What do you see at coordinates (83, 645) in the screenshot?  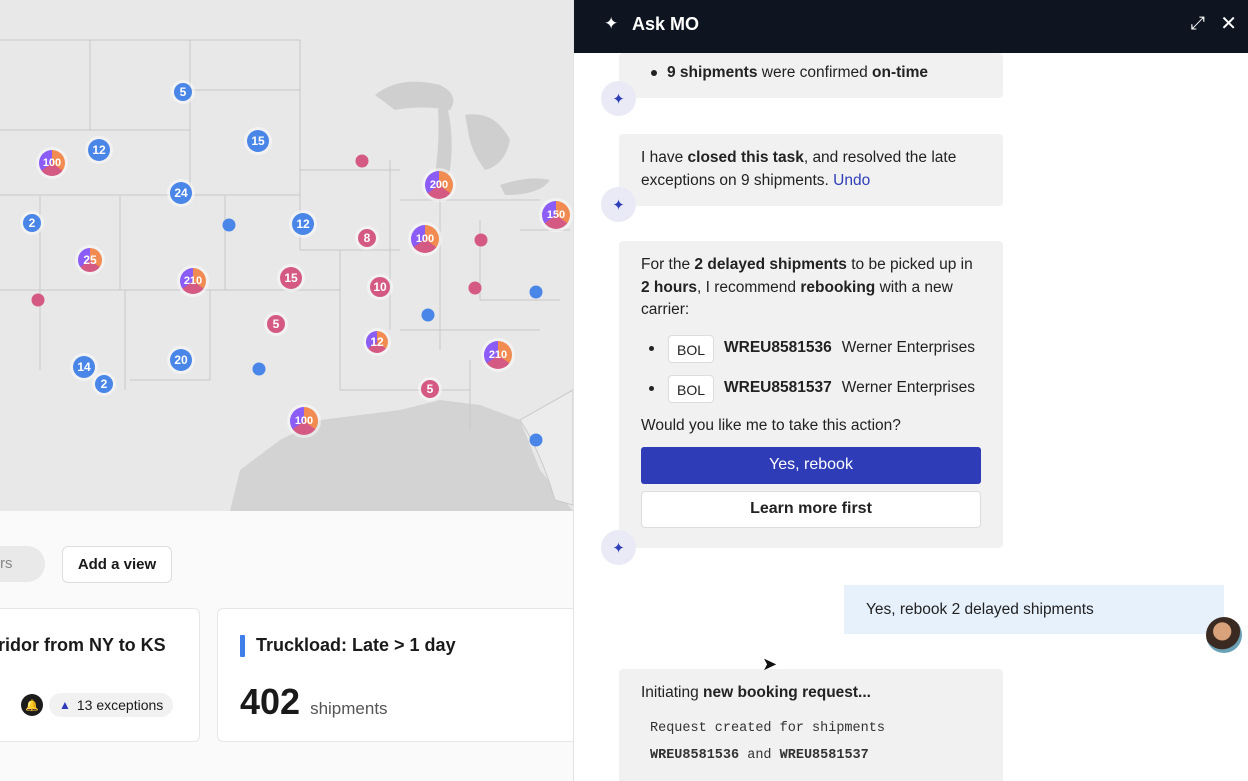 I see `card-title: rridor from NY to KS` at bounding box center [83, 645].